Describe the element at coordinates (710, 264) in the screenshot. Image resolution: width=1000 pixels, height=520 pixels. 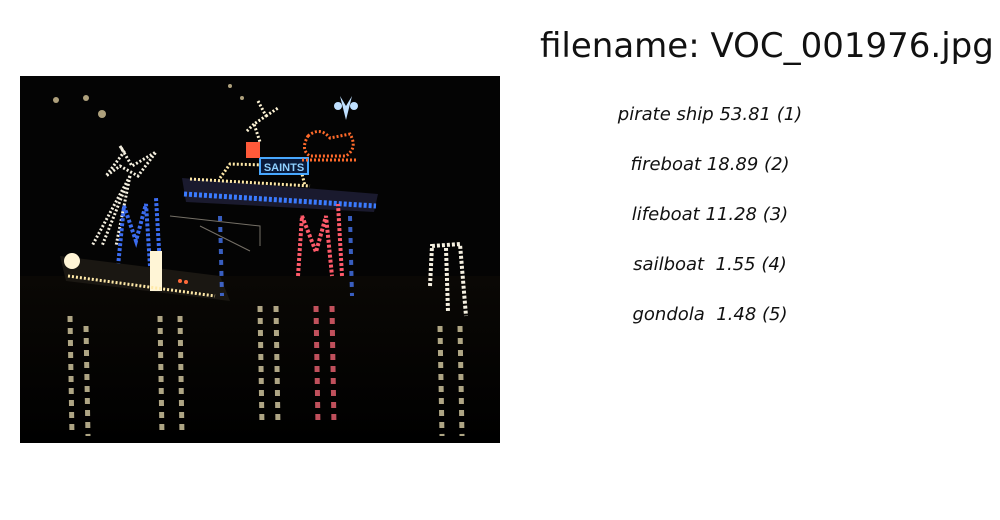
I see `prediction-item: sailboat 1.55 (4)` at that location.